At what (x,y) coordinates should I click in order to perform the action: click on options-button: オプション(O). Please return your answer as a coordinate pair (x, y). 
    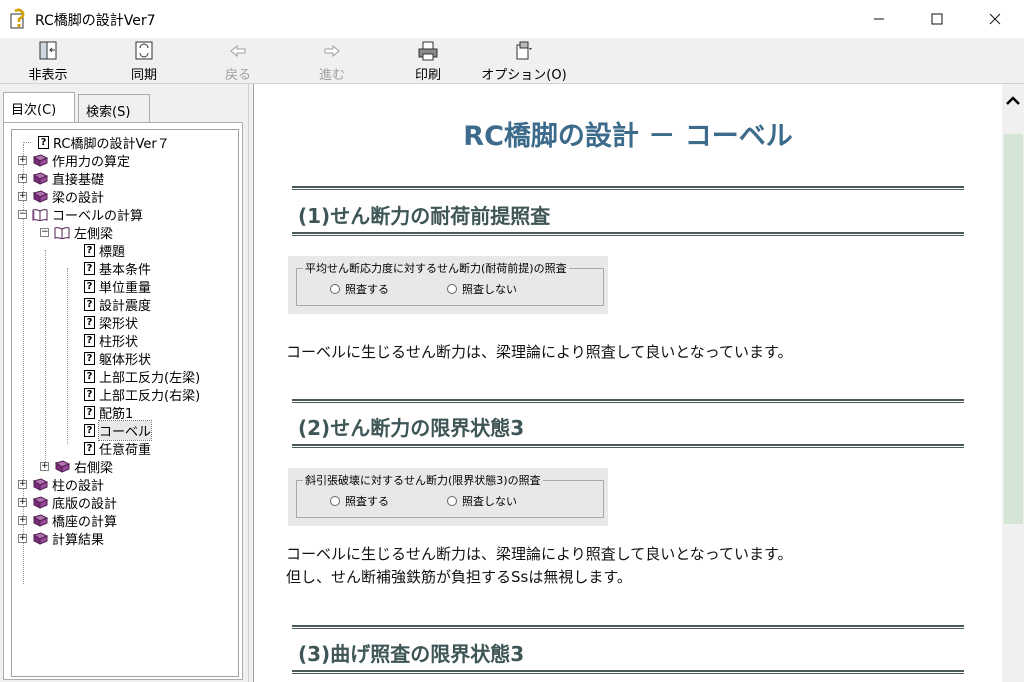
    Looking at the image, I should click on (524, 61).